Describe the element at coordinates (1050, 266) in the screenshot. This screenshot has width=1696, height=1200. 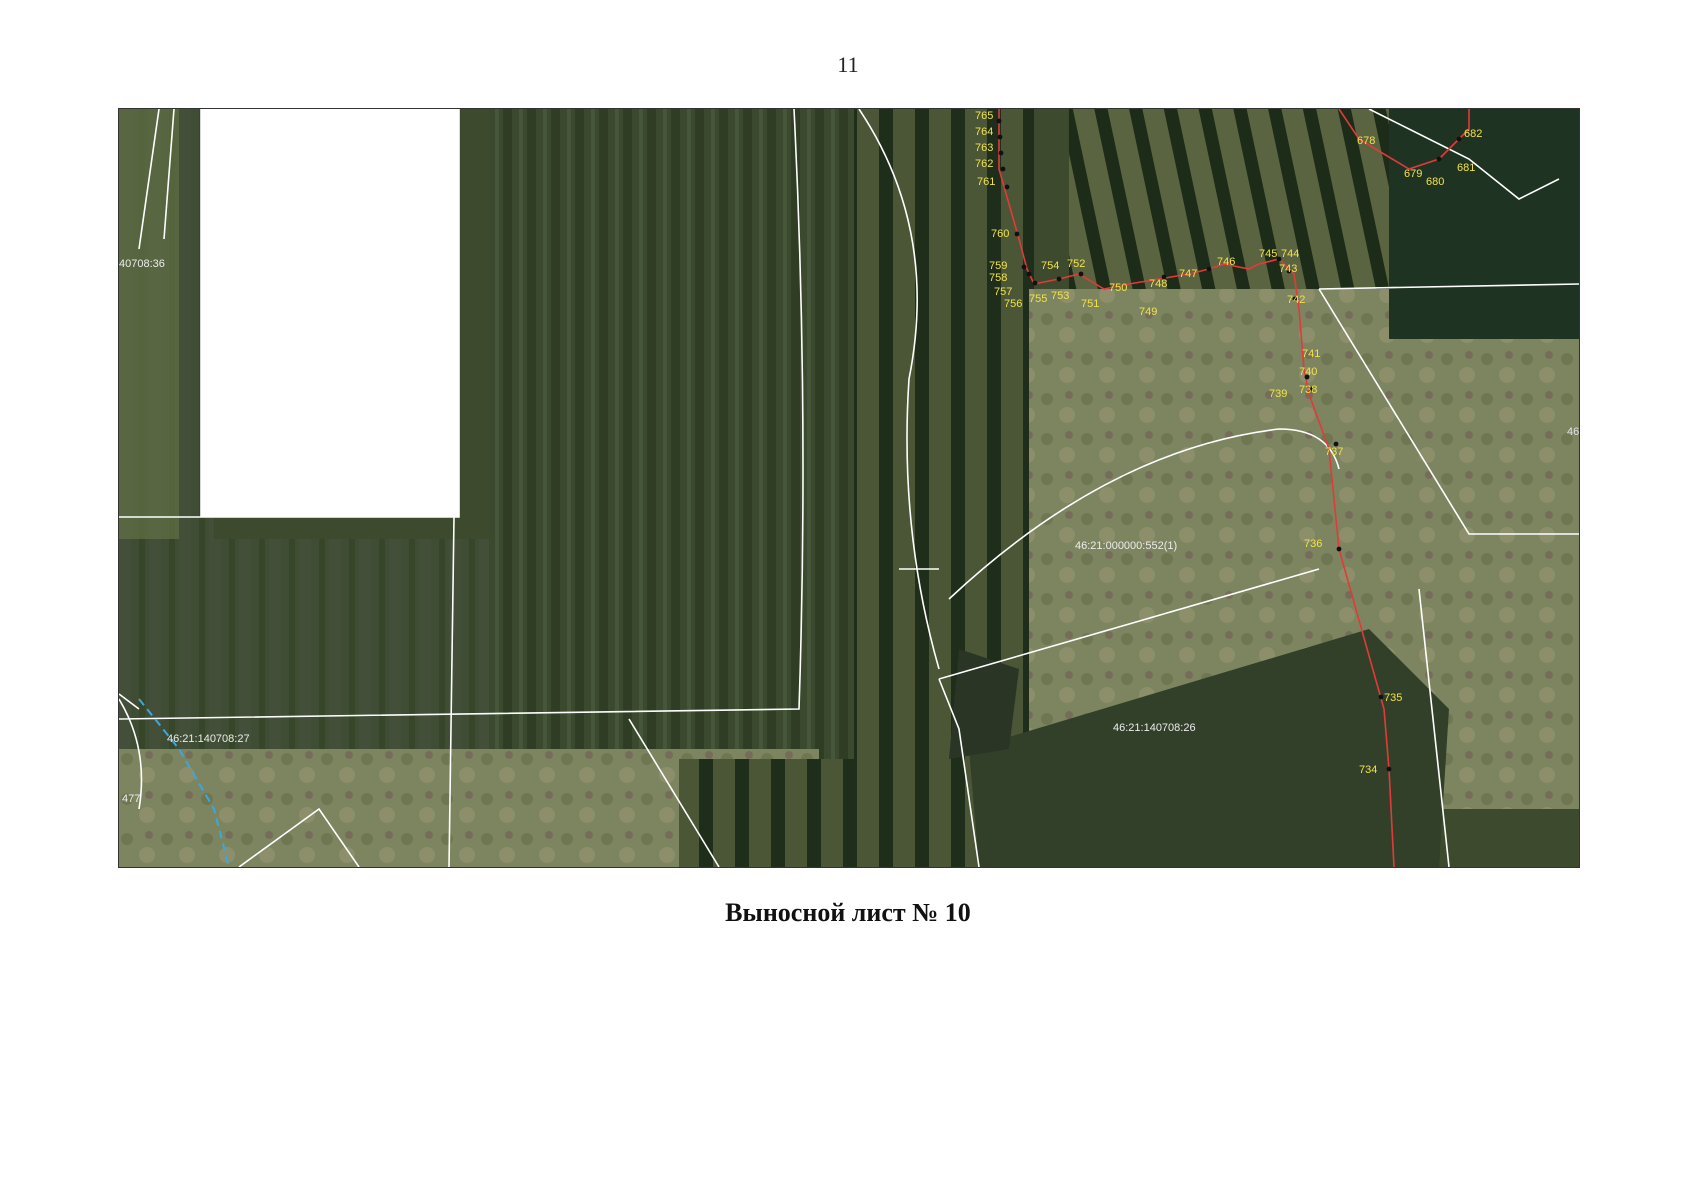
I see `point-label-754: 754` at that location.